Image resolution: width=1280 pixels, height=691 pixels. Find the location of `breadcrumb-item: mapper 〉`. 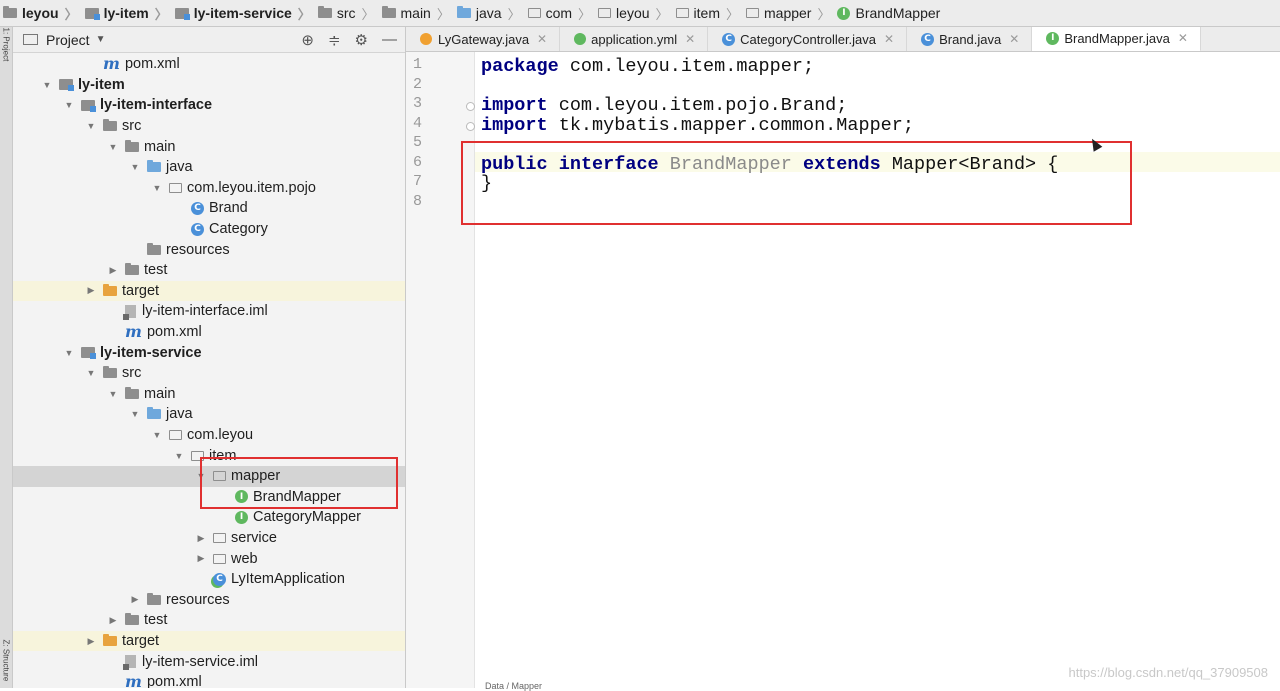

breadcrumb-item: mapper 〉 is located at coordinates (788, 13).